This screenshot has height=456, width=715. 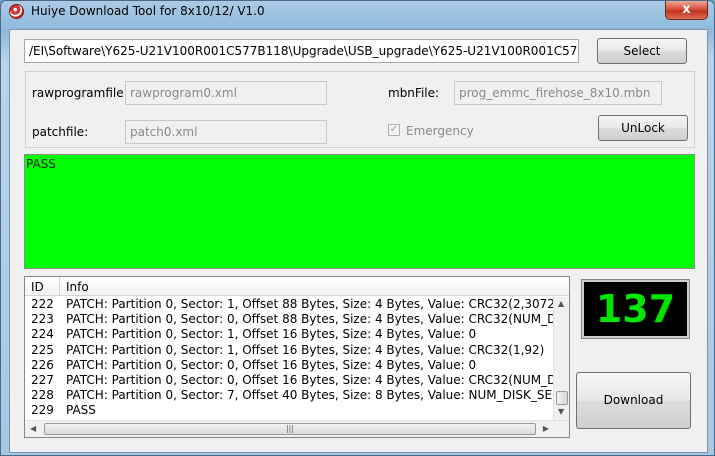 I want to click on patch-label: patchfile:, so click(x=60, y=132).